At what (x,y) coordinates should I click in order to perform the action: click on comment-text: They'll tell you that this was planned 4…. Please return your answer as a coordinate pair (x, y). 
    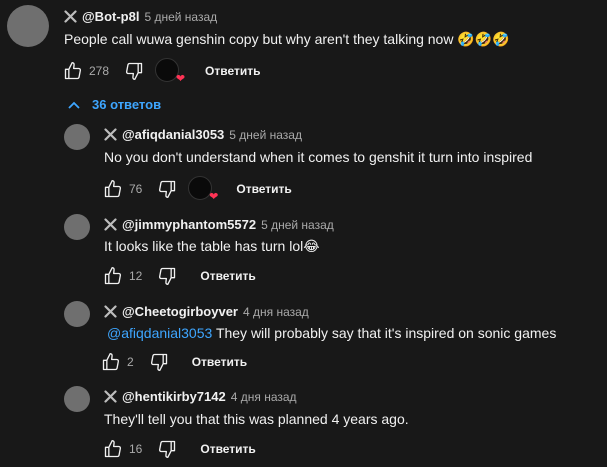
    Looking at the image, I should click on (256, 419).